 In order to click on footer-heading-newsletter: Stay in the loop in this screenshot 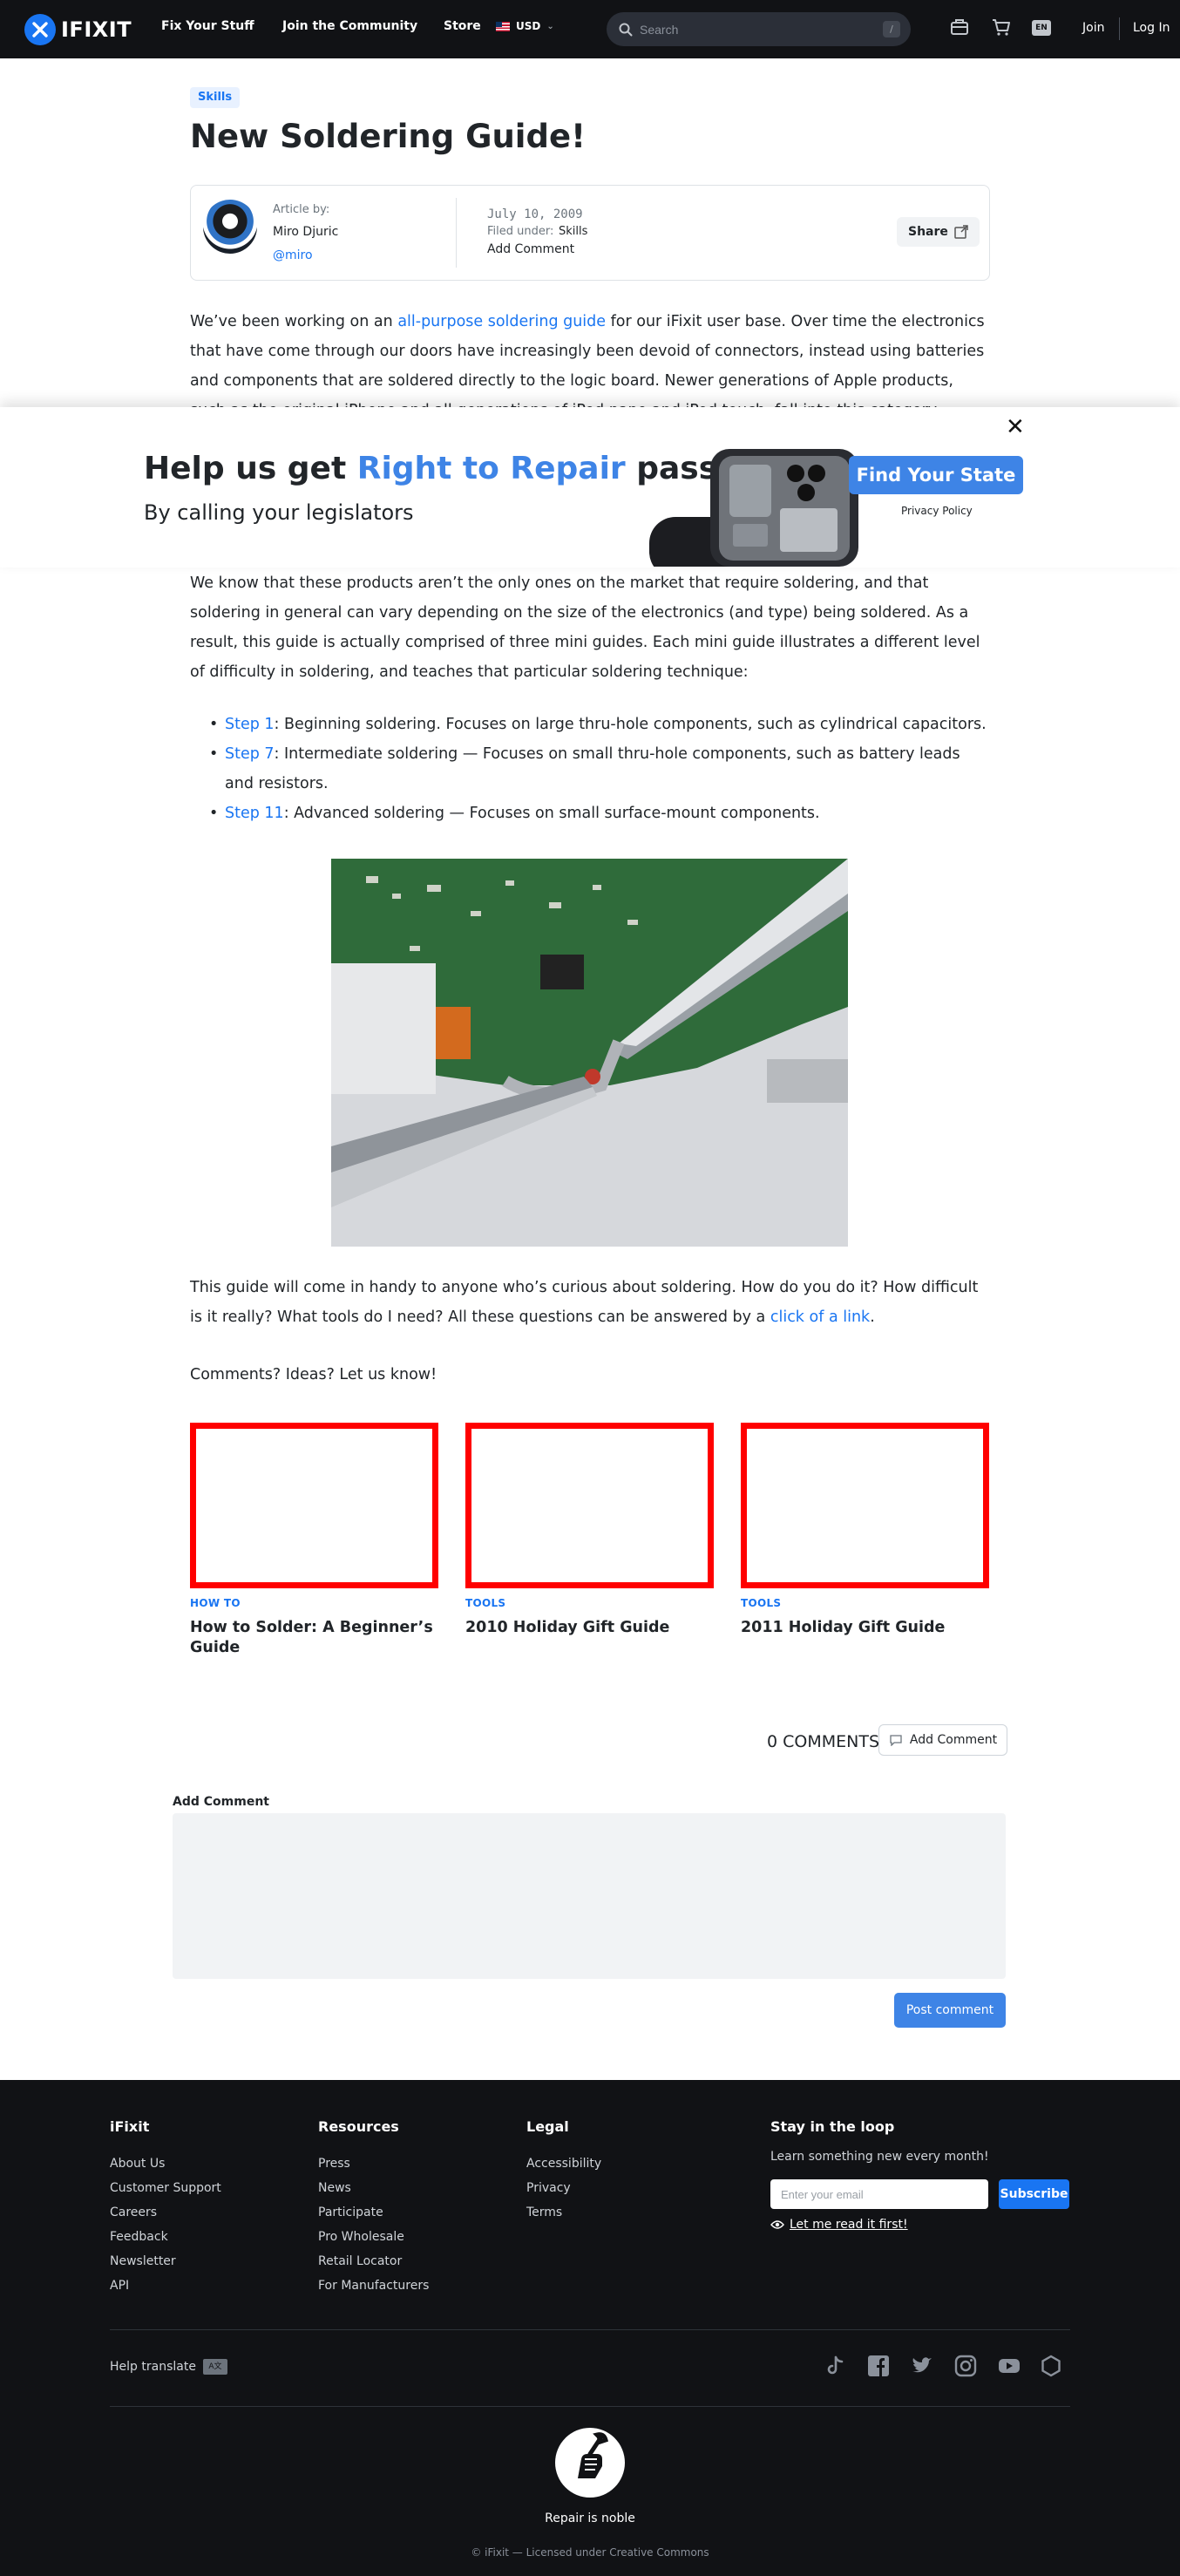, I will do `click(832, 2126)`.